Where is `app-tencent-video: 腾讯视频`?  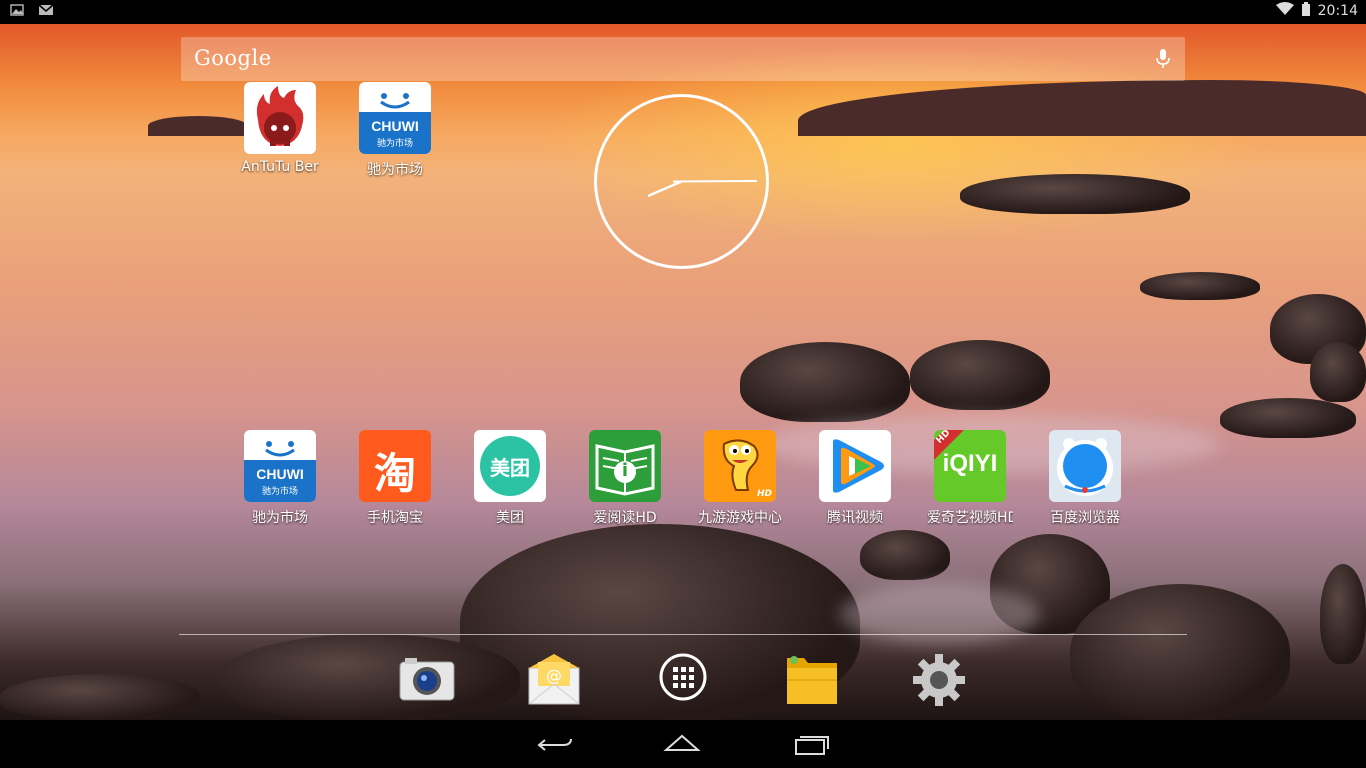 app-tencent-video: 腾讯视频 is located at coordinates (855, 478).